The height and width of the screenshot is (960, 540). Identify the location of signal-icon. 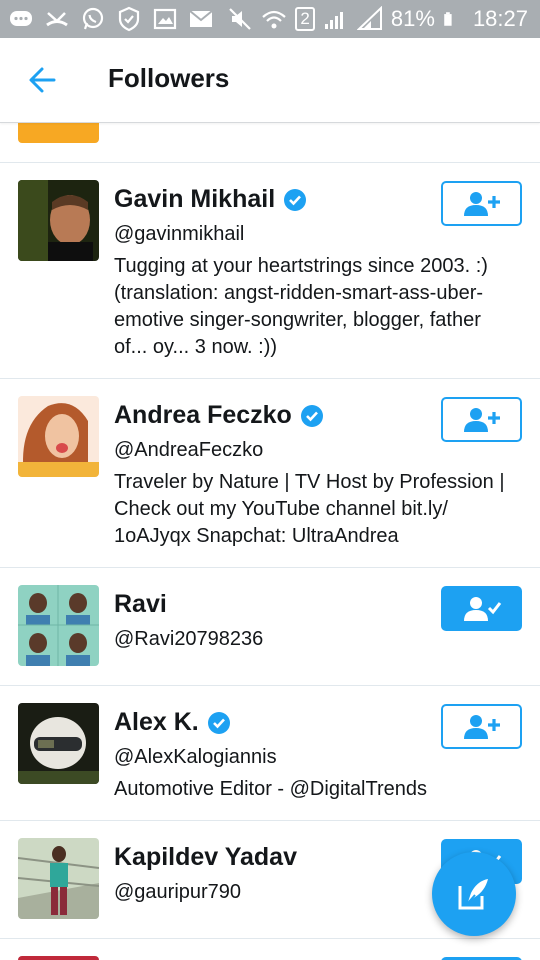
(333, 20).